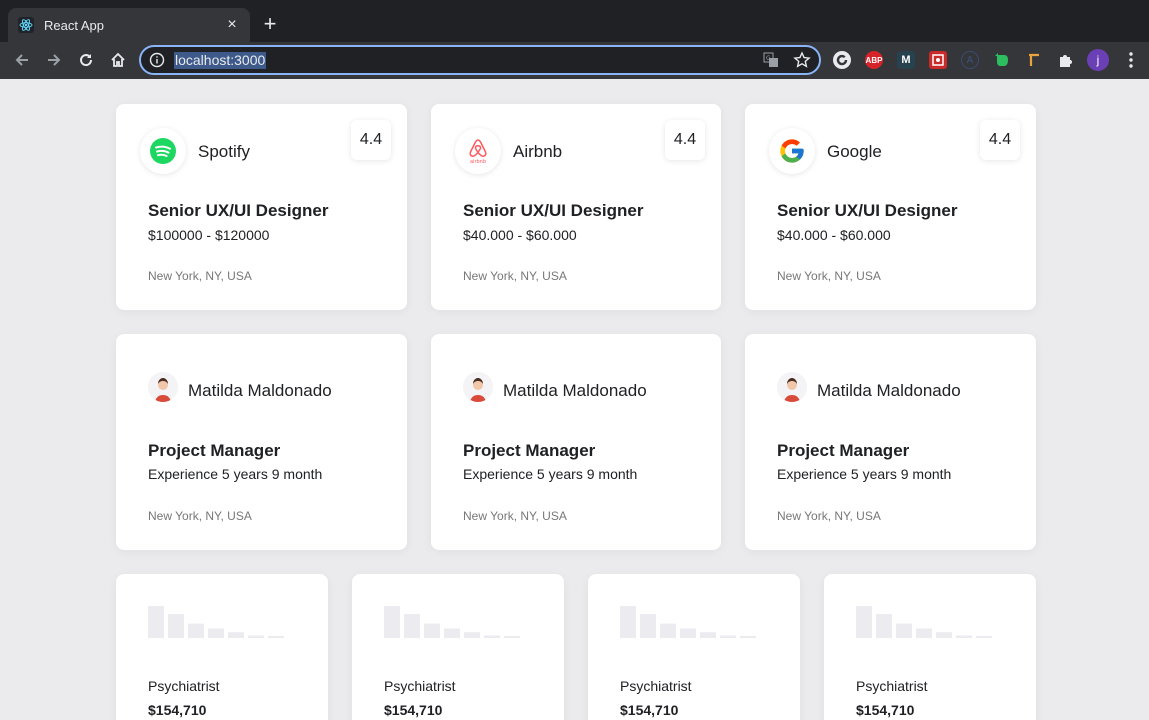 The image size is (1149, 720). Describe the element at coordinates (157, 60) in the screenshot. I see `site-info-icon` at that location.